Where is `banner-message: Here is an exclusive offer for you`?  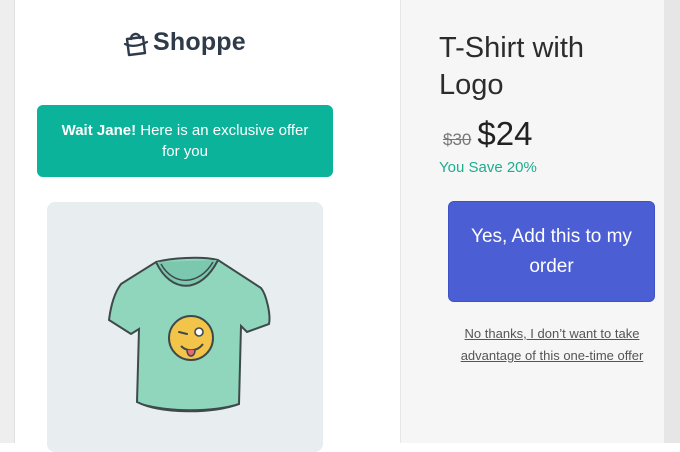
banner-message: Here is an exclusive offer for you is located at coordinates (222, 141).